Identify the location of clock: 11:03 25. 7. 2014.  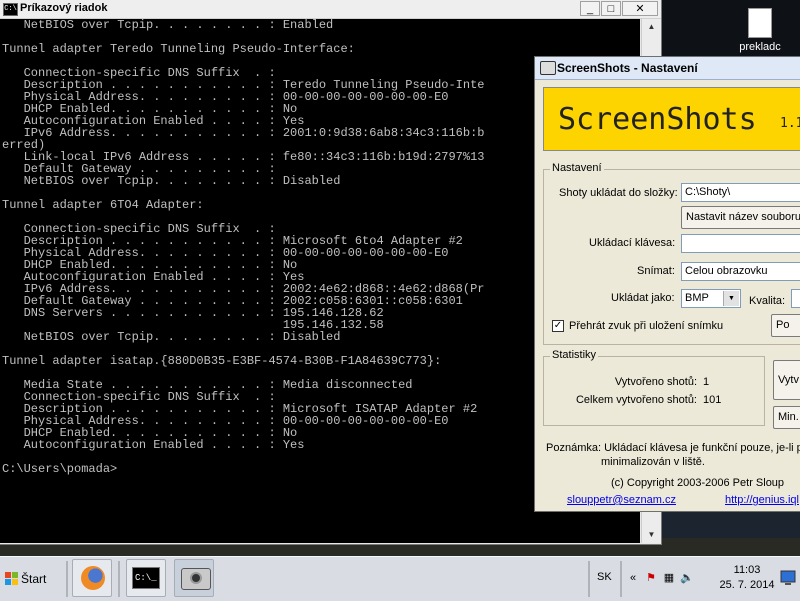
(747, 578).